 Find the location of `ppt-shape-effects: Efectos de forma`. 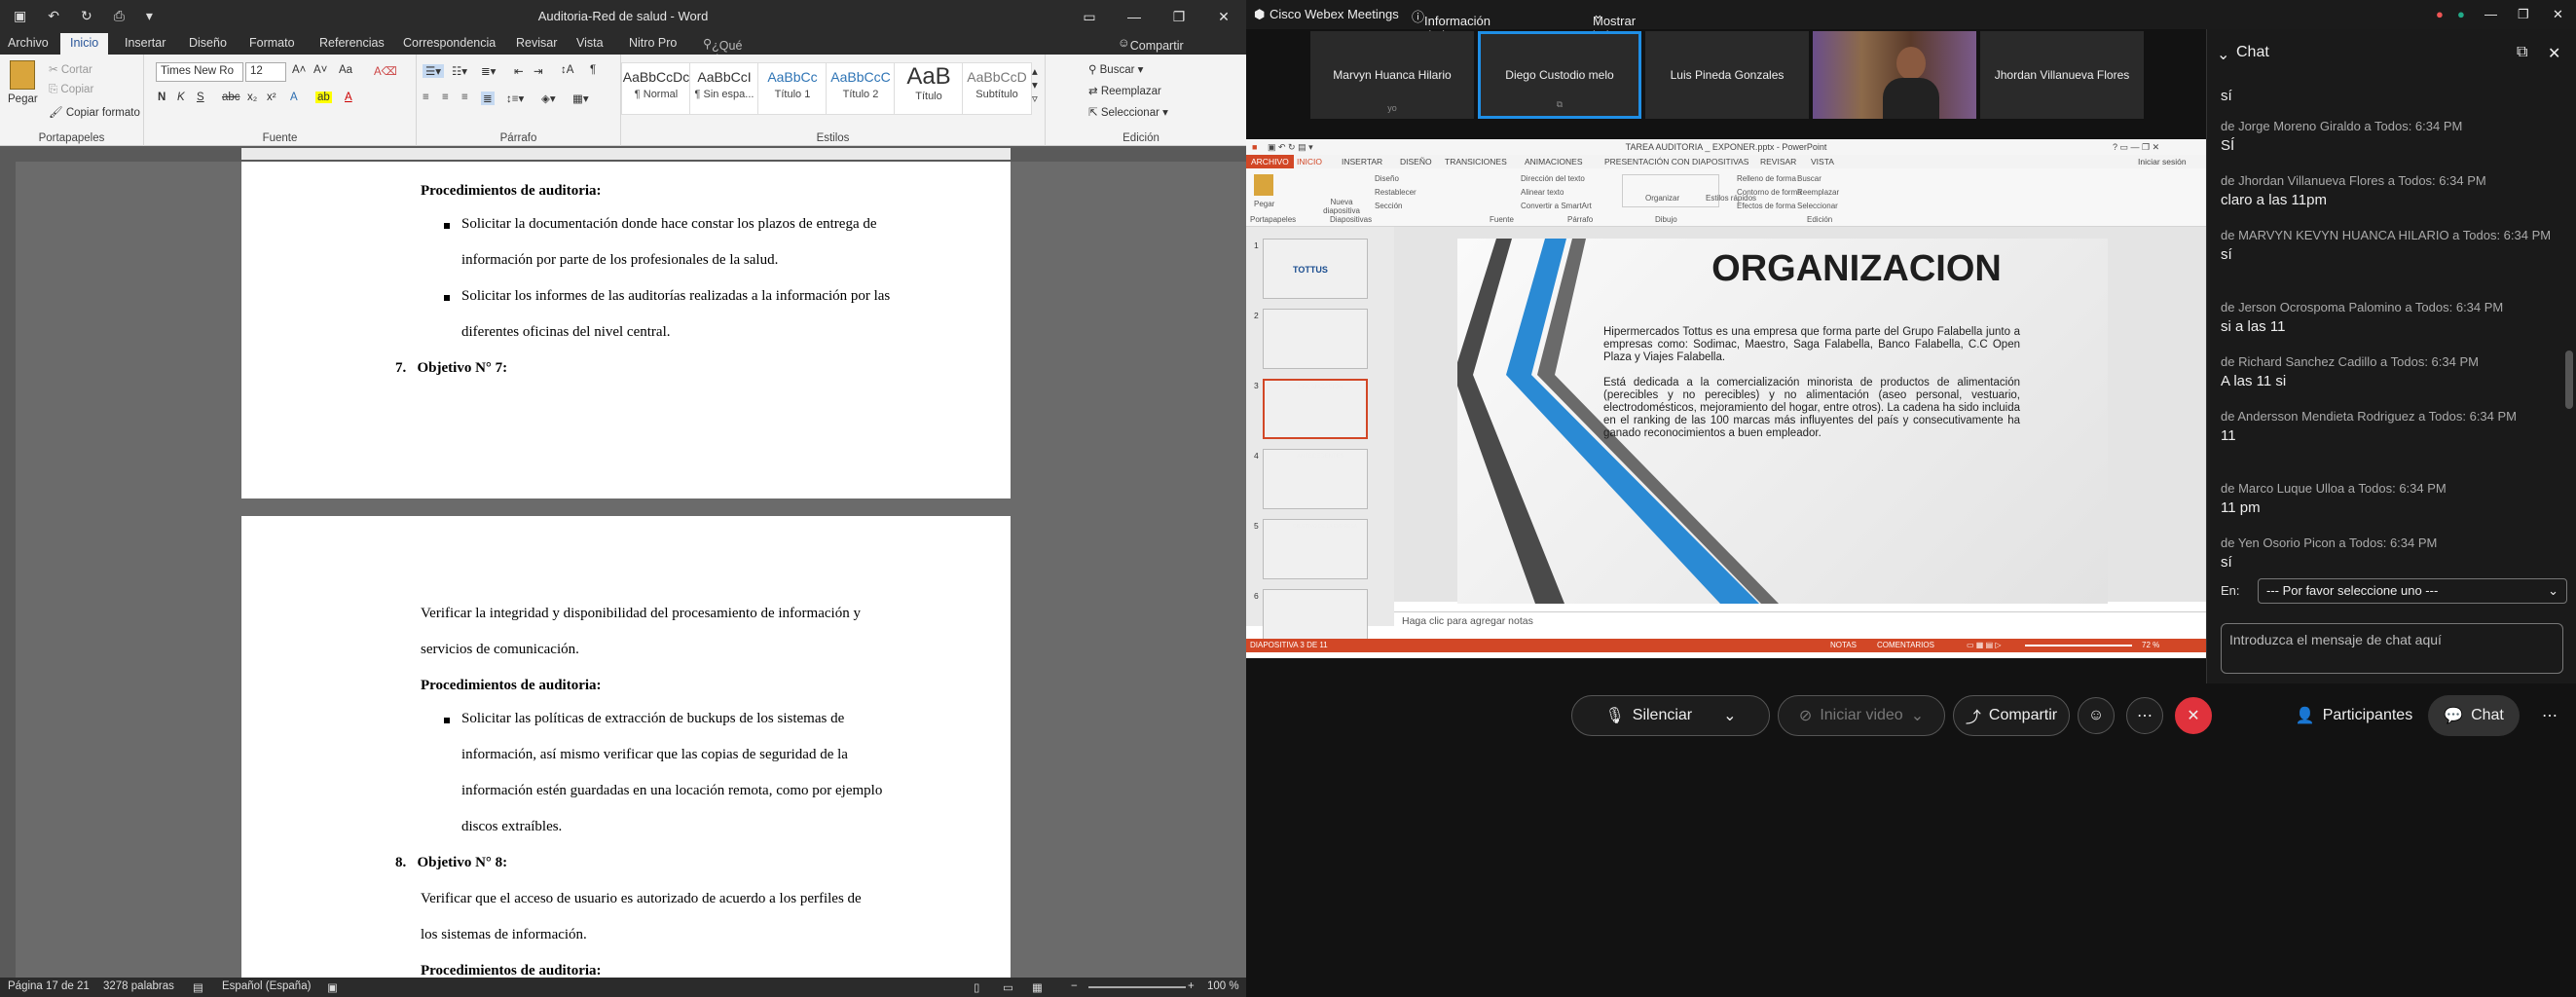

ppt-shape-effects: Efectos de forma is located at coordinates (1766, 206).